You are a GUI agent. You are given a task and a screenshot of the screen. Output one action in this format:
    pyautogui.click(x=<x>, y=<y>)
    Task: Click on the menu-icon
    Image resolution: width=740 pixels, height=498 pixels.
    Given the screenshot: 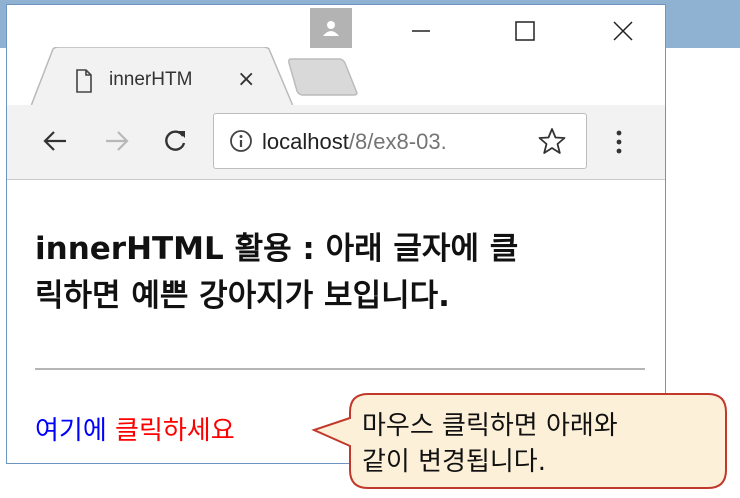 What is the action you would take?
    pyautogui.click(x=619, y=144)
    